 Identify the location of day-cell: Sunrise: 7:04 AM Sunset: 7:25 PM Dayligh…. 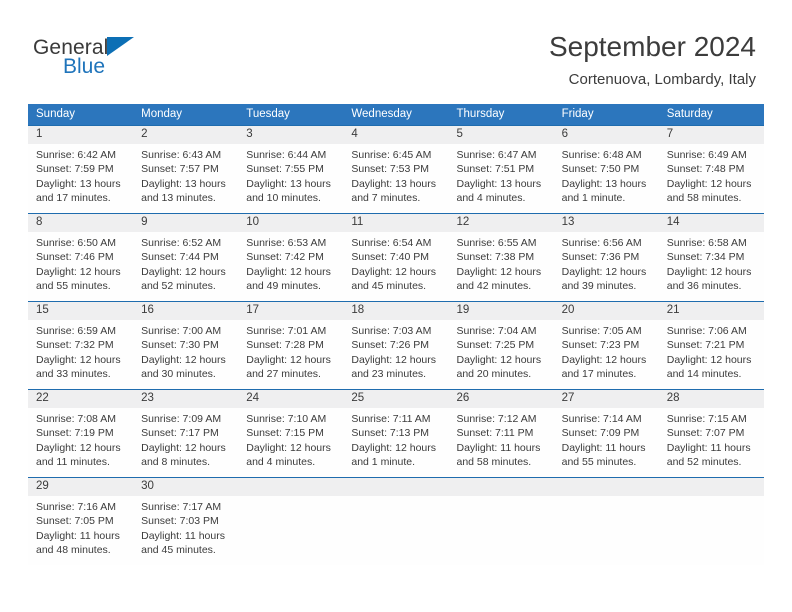
(501, 354).